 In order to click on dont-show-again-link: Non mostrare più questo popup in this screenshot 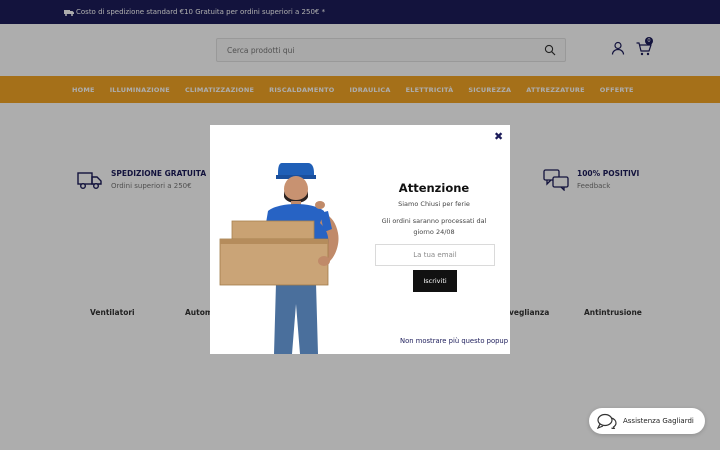, I will do `click(455, 341)`.